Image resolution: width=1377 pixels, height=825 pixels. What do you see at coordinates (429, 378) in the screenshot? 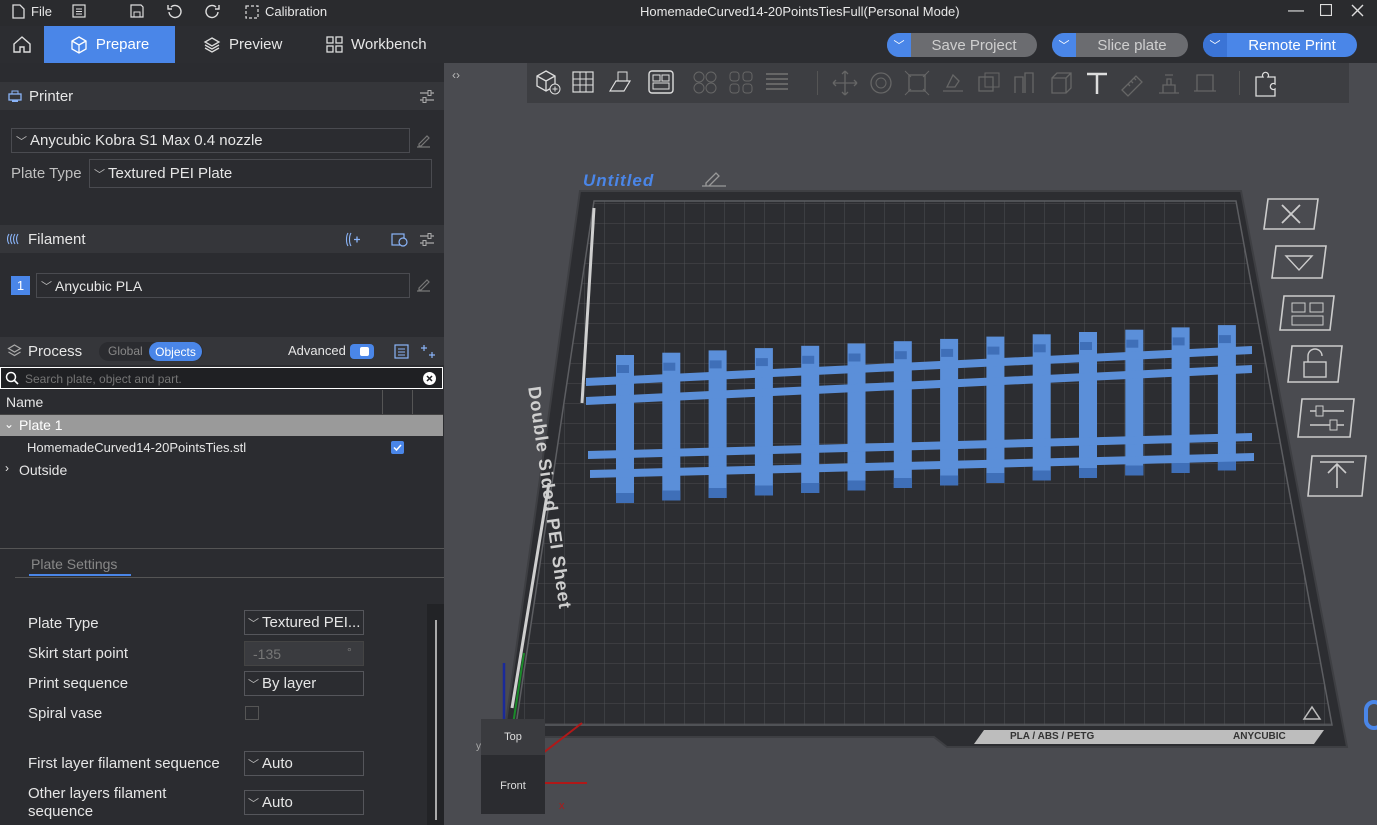
I see `clear-search-icon` at bounding box center [429, 378].